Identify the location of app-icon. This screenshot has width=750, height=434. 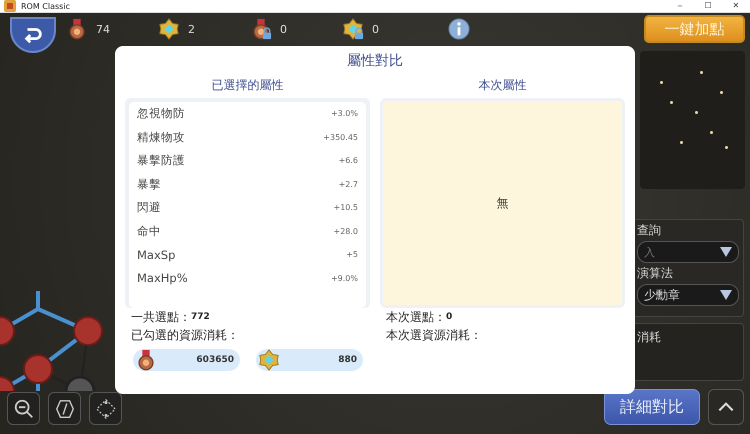
(10, 6).